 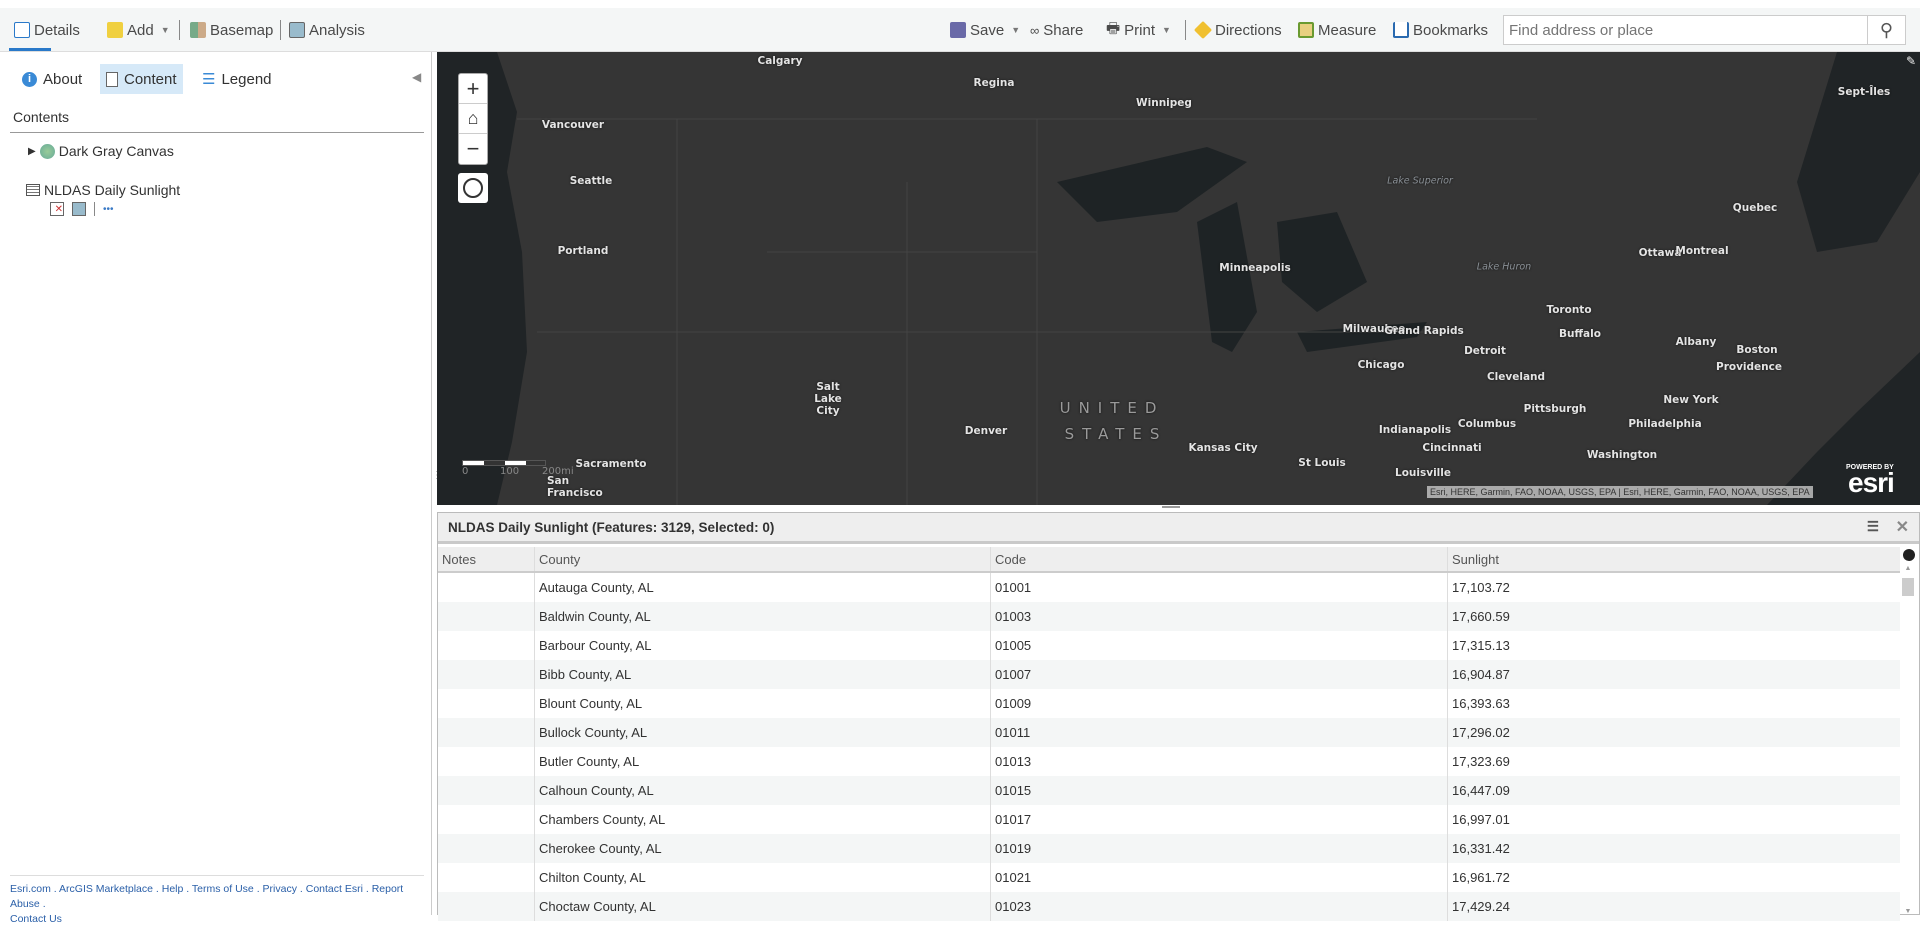 What do you see at coordinates (103, 190) in the screenshot?
I see `layer-nldas-daily-sunlight: NLDAS Daily Sunlight` at bounding box center [103, 190].